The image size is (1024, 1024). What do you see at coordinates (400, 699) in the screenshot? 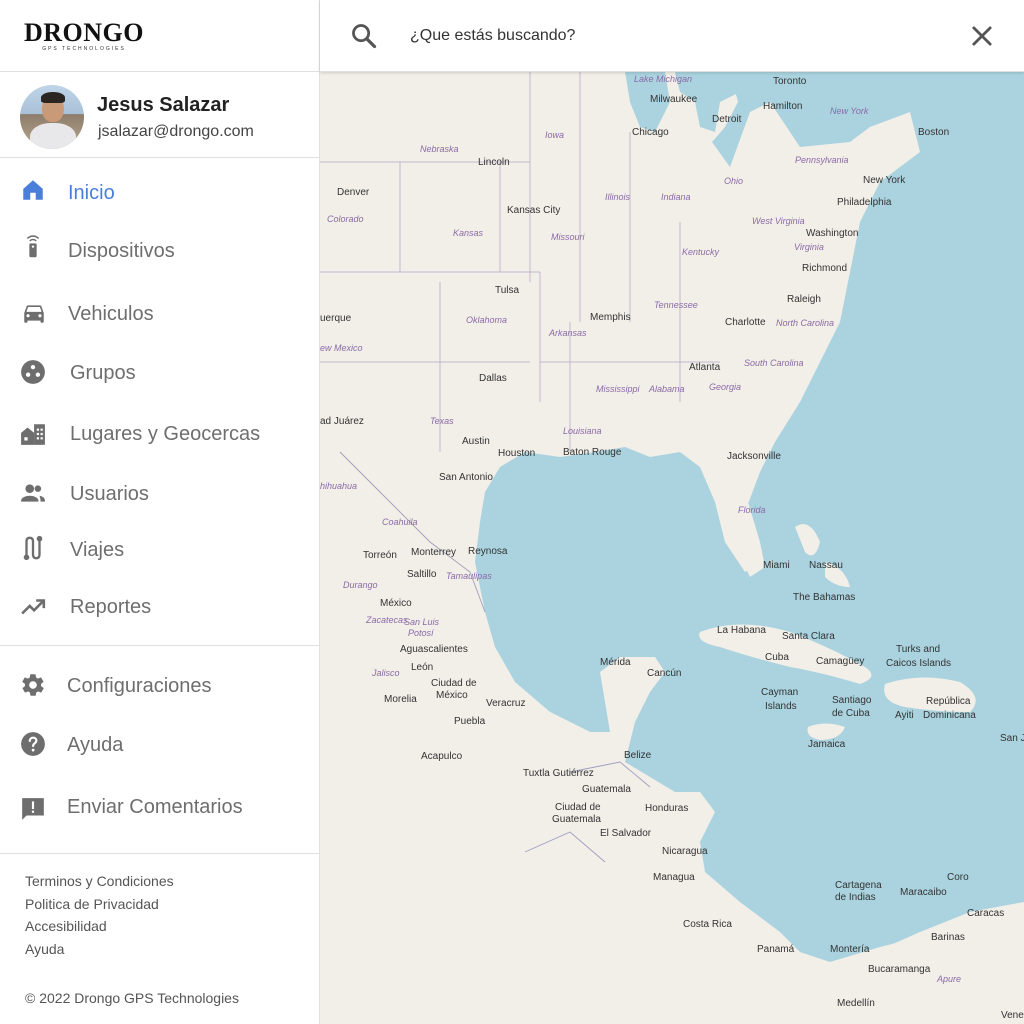
I see `svg-text: Morelia` at bounding box center [400, 699].